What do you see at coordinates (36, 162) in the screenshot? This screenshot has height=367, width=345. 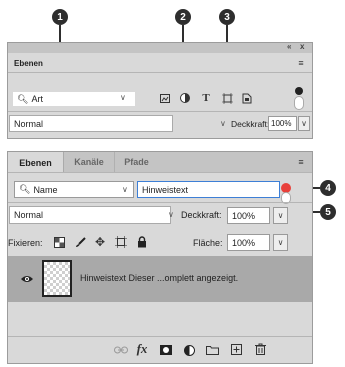 I see `tab-layers: Ebenen` at bounding box center [36, 162].